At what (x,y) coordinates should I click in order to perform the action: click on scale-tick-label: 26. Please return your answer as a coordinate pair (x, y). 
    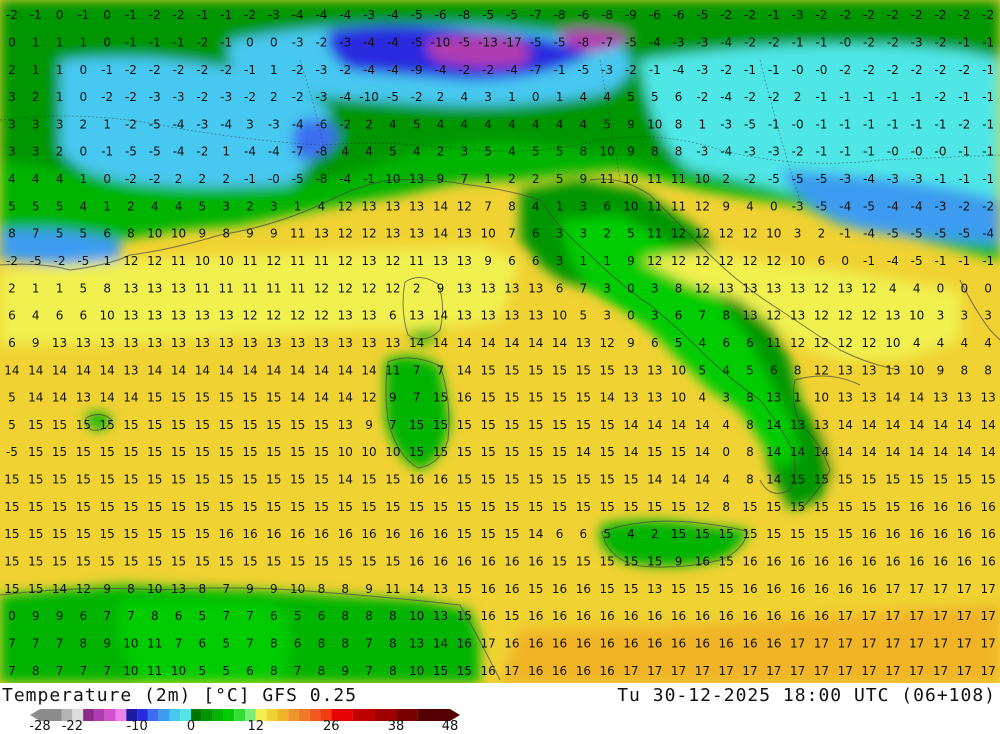
    Looking at the image, I should click on (331, 726).